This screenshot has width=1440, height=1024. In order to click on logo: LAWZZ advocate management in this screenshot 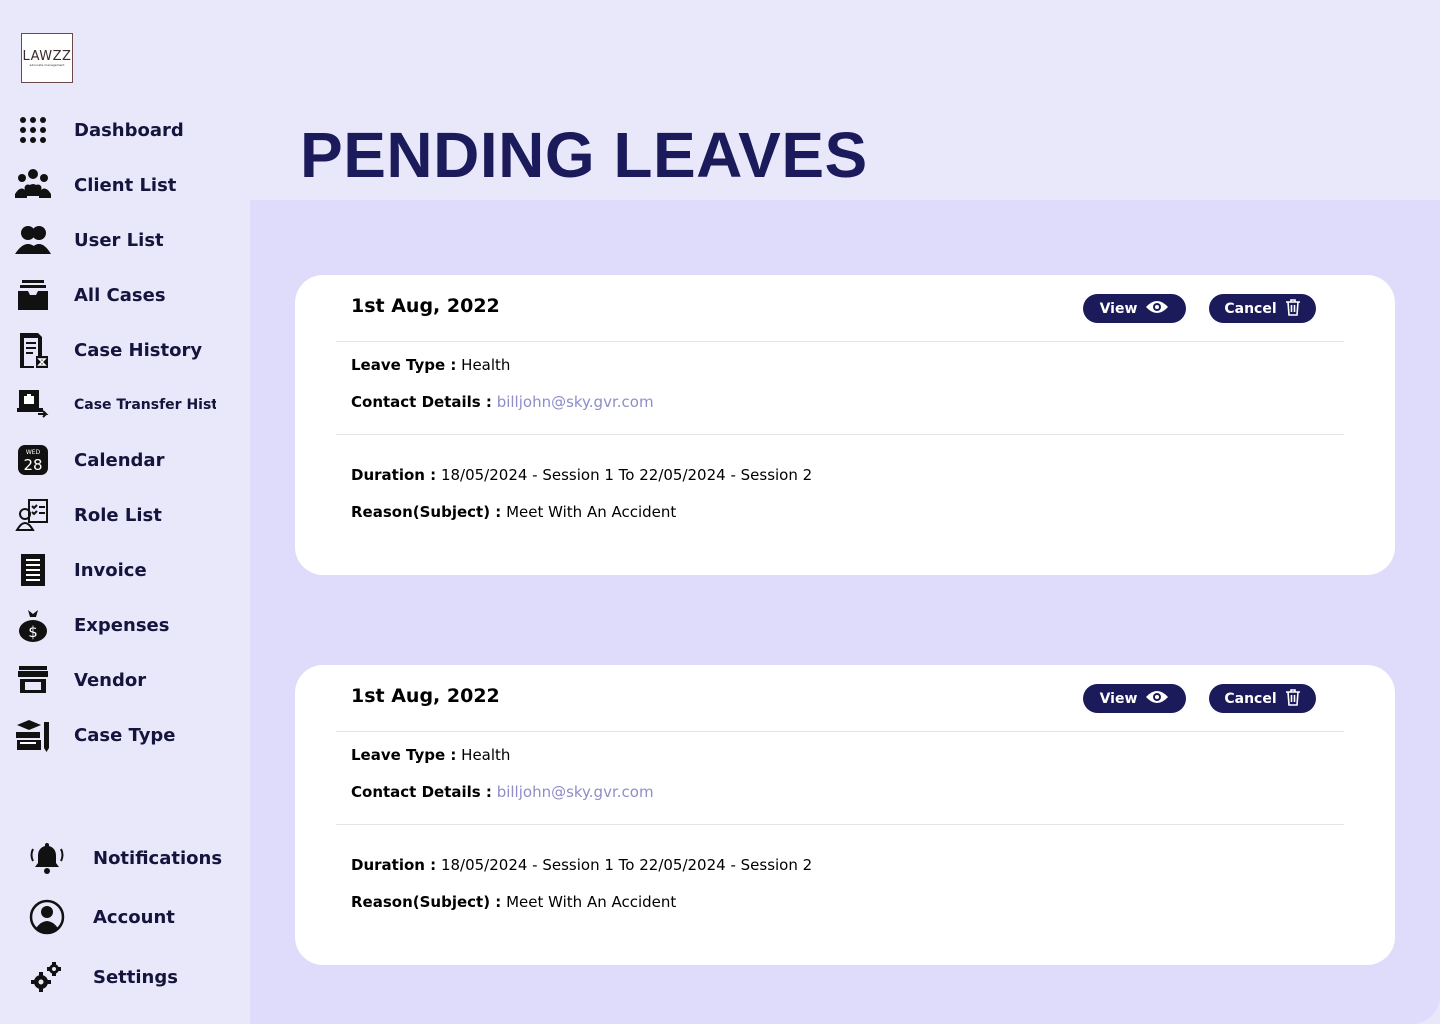, I will do `click(47, 58)`.